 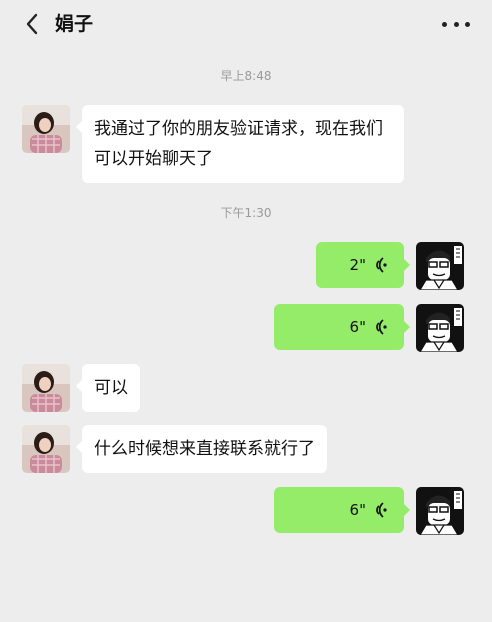 What do you see at coordinates (456, 24) in the screenshot?
I see `more-options-button` at bounding box center [456, 24].